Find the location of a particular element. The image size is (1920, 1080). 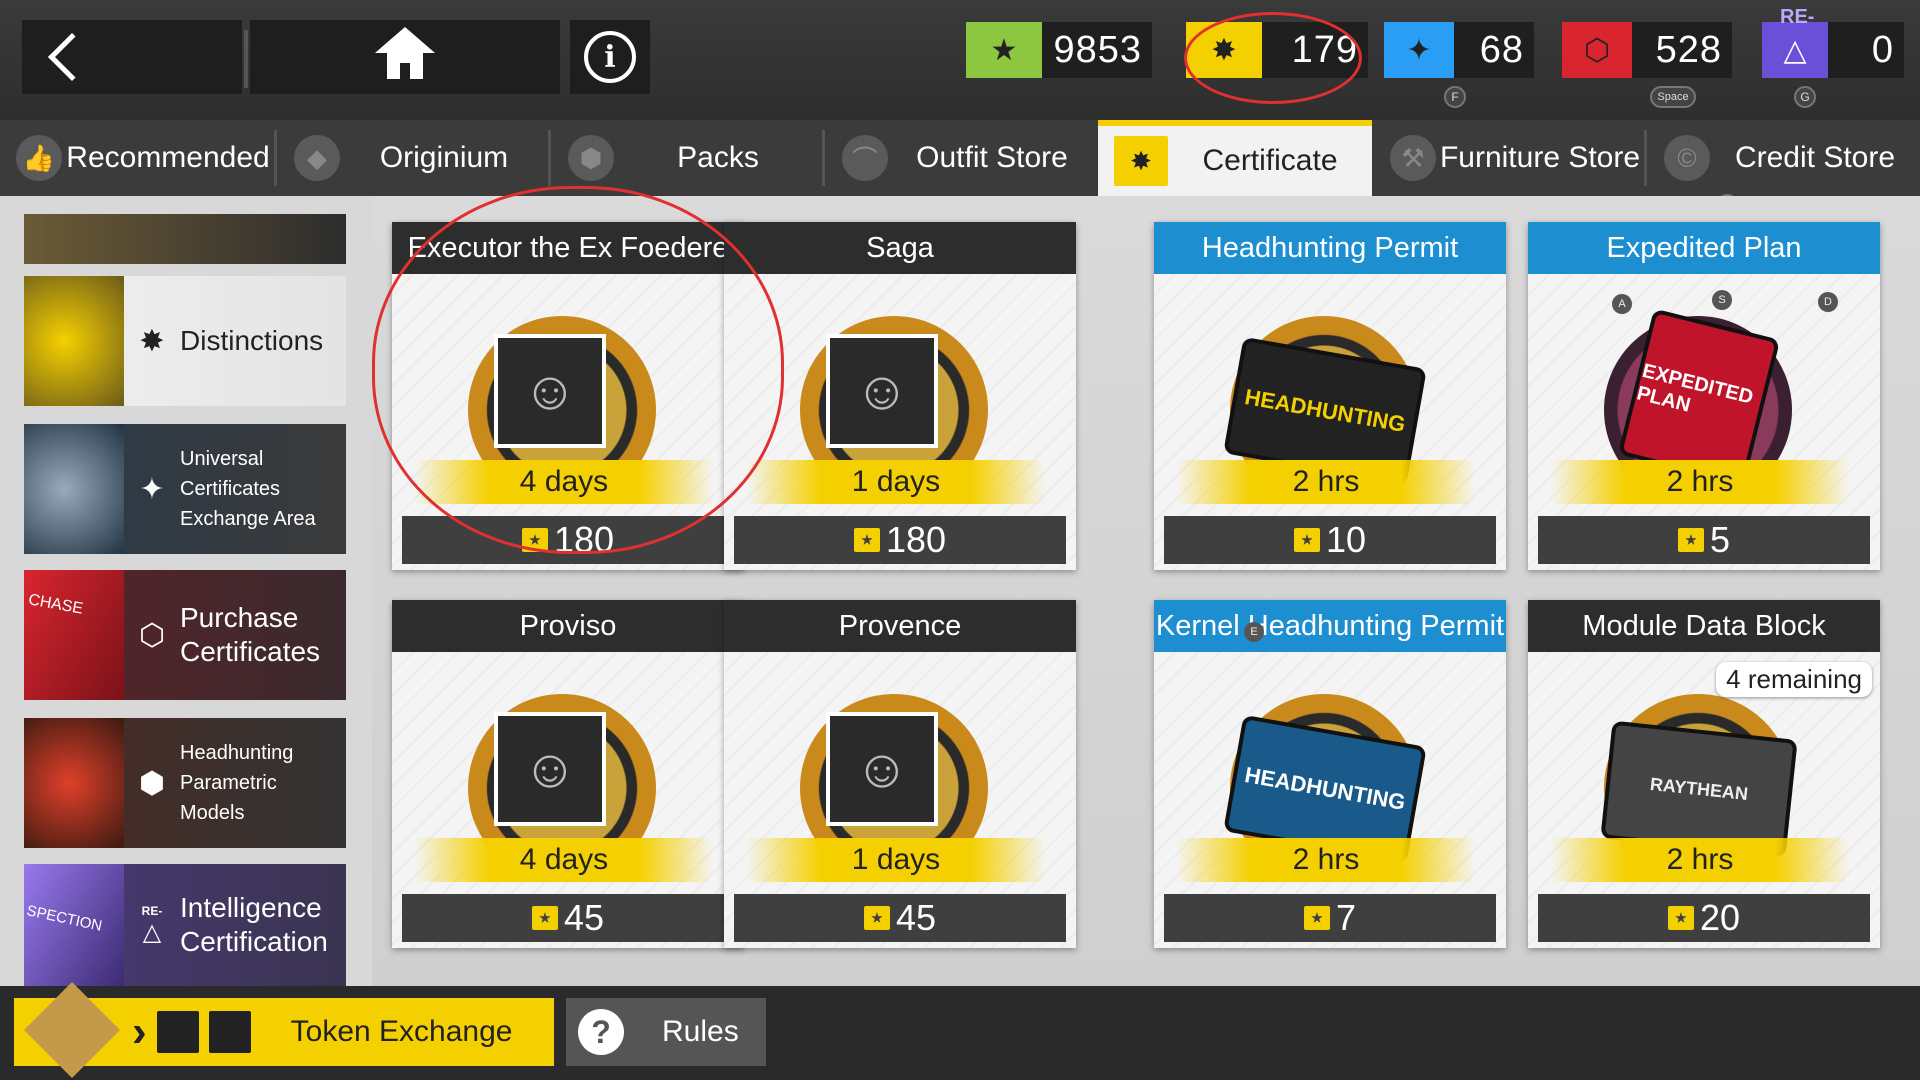

tab-label: Packs is located at coordinates (718, 157).